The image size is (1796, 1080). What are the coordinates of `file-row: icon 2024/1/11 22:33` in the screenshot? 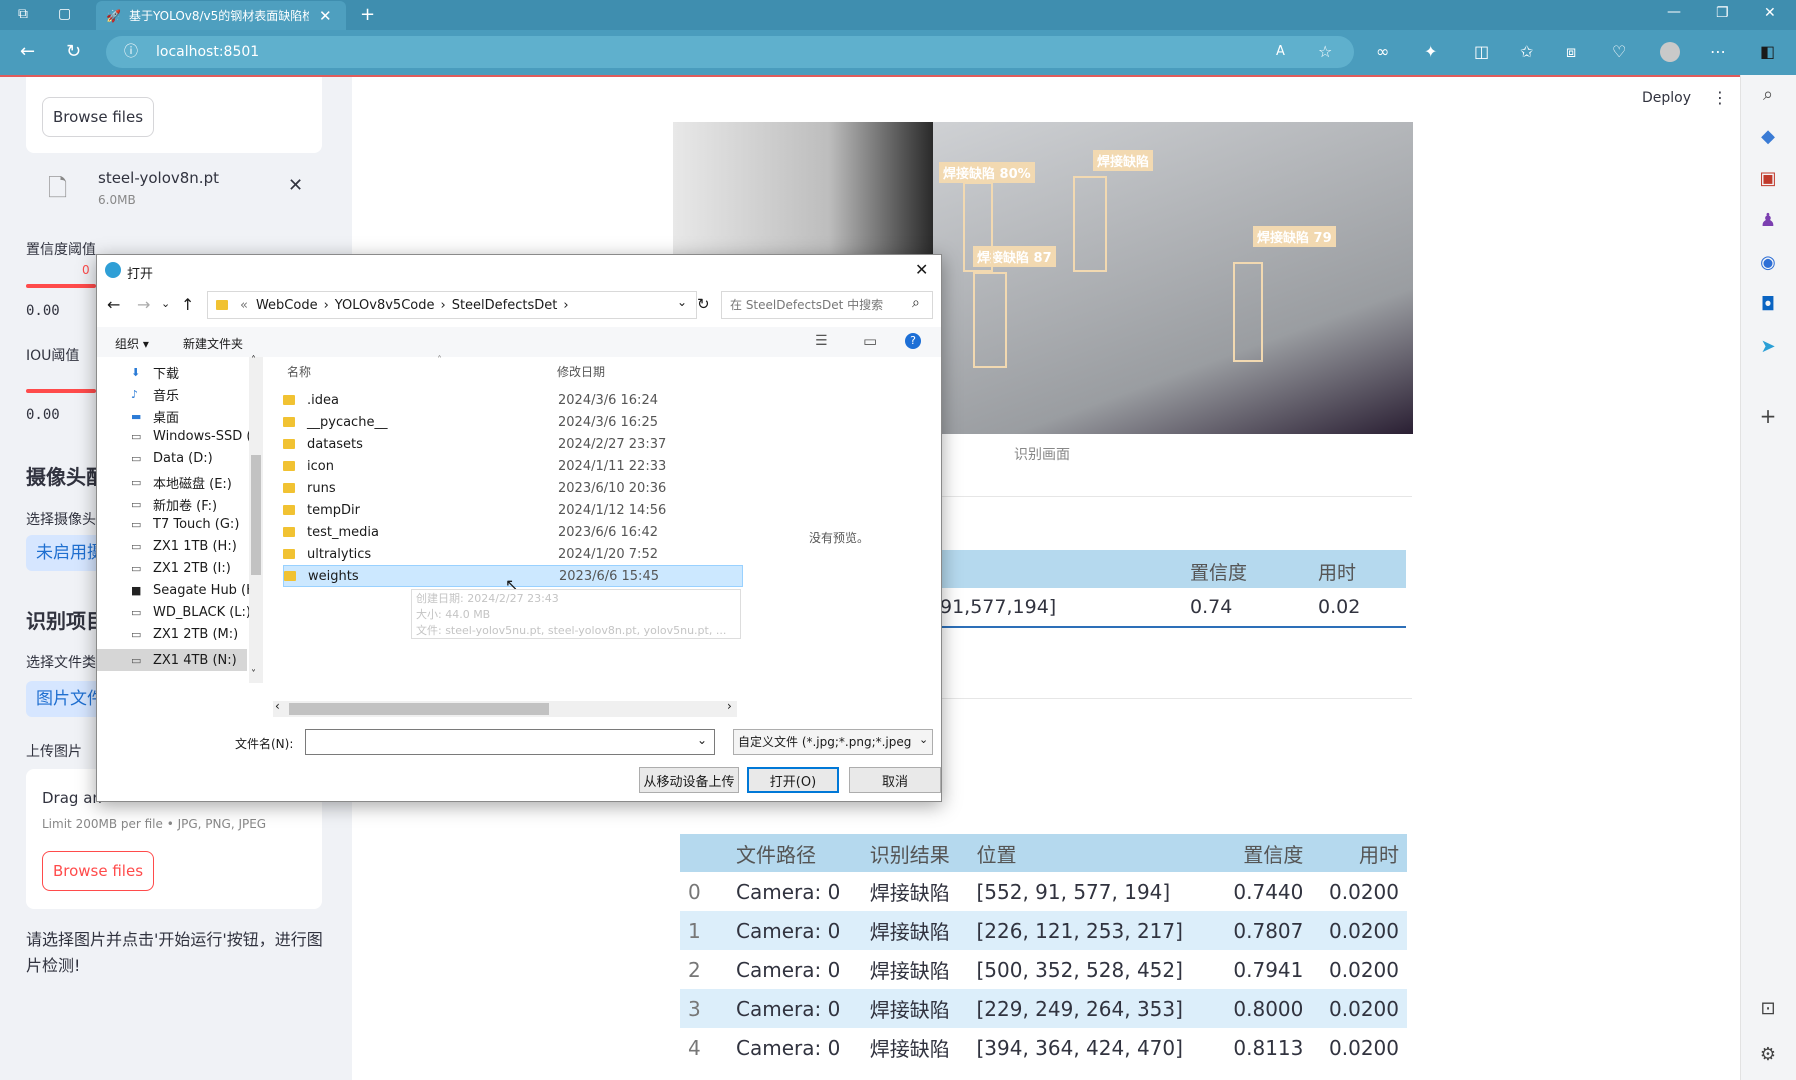 It's located at (513, 466).